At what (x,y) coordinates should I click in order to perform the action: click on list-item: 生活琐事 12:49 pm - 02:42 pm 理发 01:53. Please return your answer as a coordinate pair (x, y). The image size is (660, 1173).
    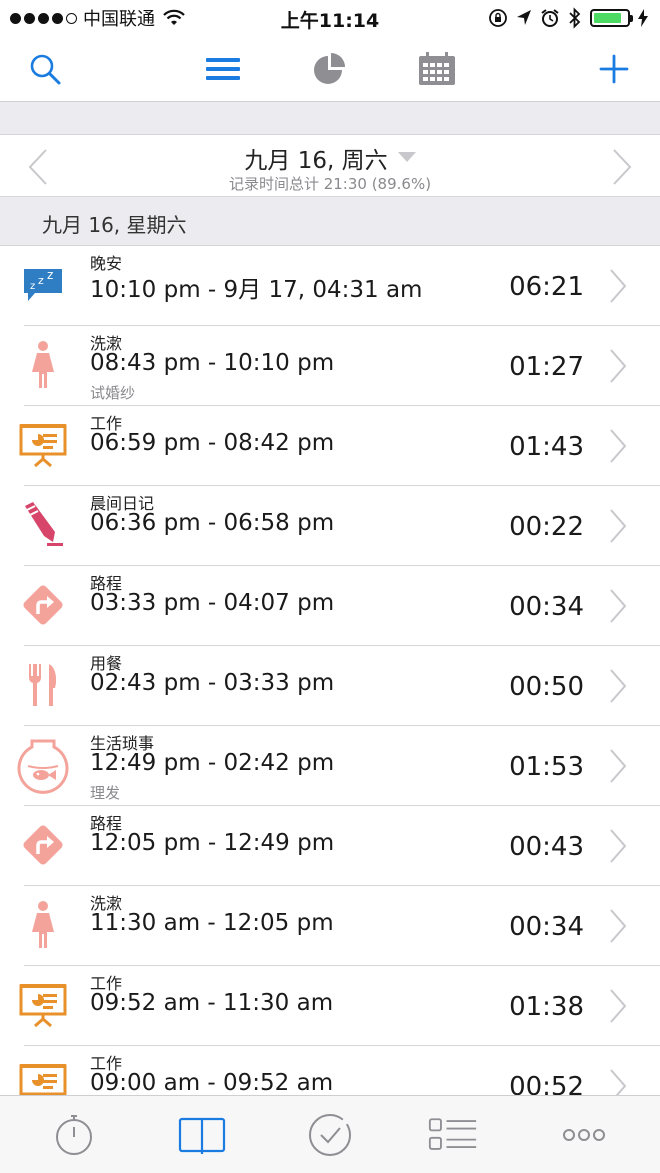
    Looking at the image, I should click on (330, 766).